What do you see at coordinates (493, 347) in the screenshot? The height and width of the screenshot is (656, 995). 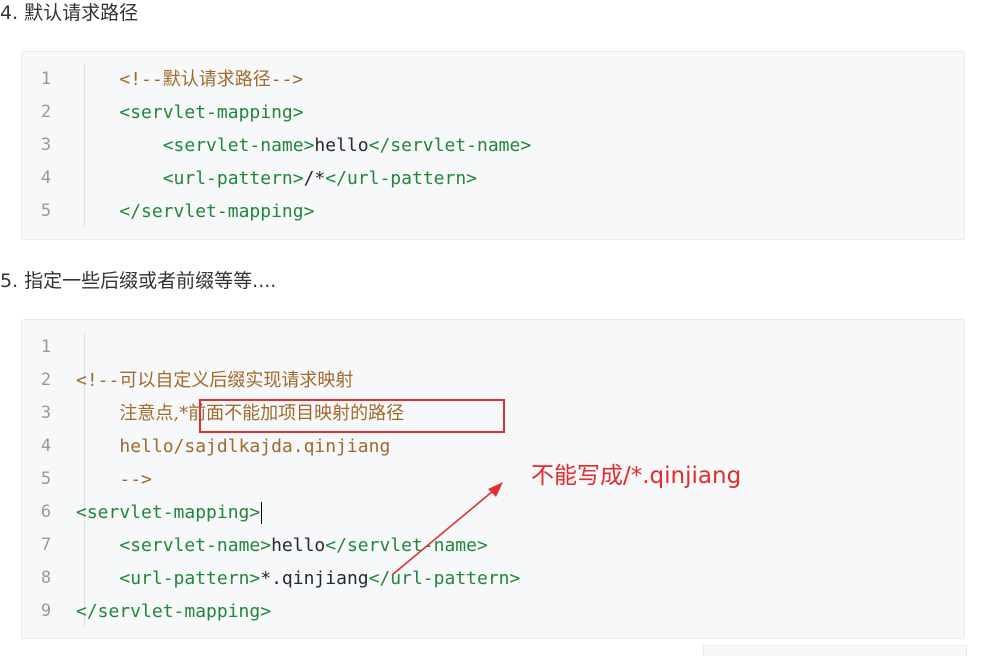 I see `code-line: 1` at bounding box center [493, 347].